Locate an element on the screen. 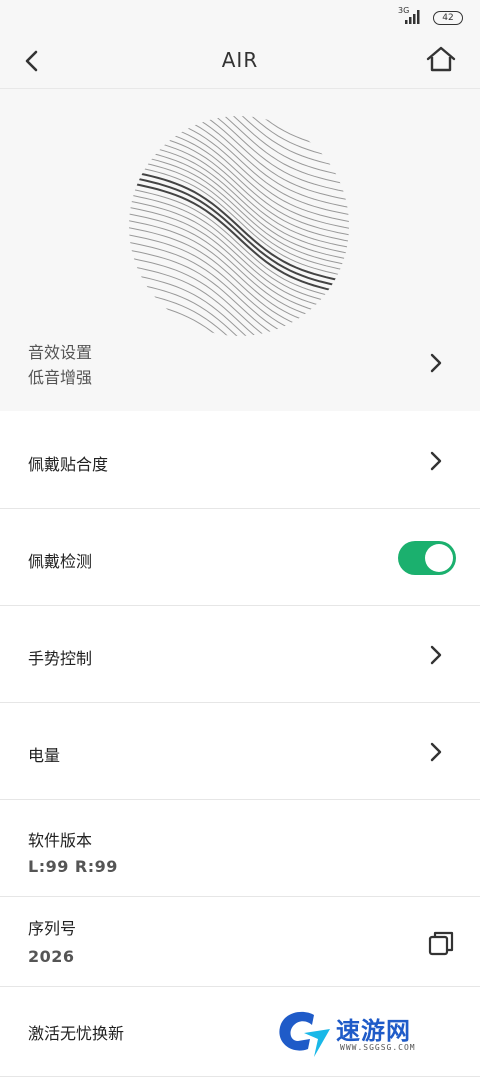 This screenshot has height=1080, width=480. wear-fit-label: 佩戴贴合度 is located at coordinates (68, 464).